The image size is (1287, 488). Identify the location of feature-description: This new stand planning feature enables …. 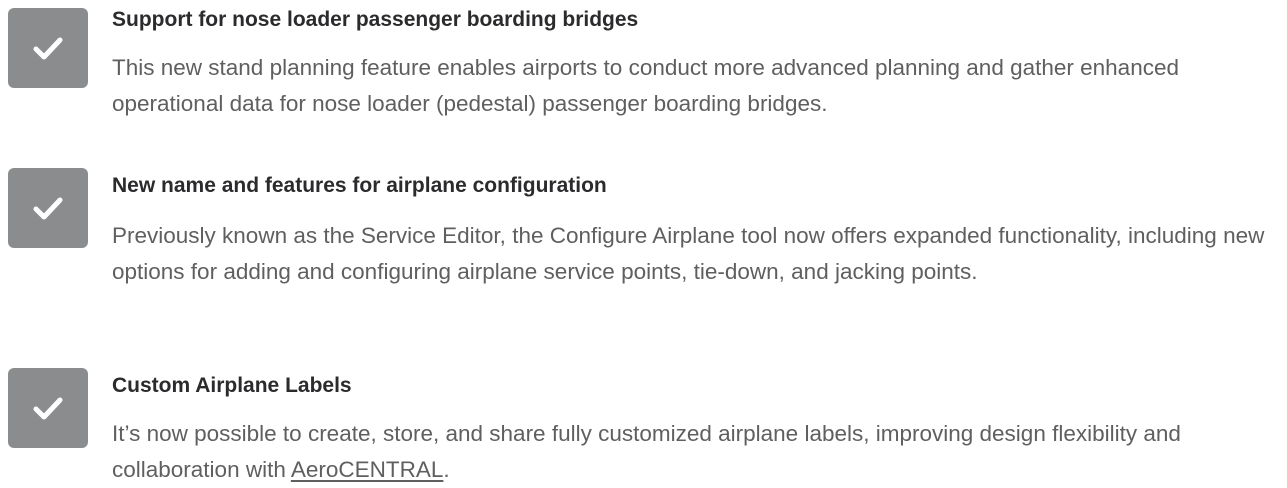
(645, 85).